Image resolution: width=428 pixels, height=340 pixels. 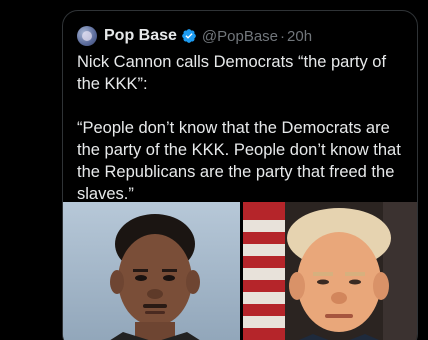 I want to click on verified-badge-icon, so click(x=189, y=36).